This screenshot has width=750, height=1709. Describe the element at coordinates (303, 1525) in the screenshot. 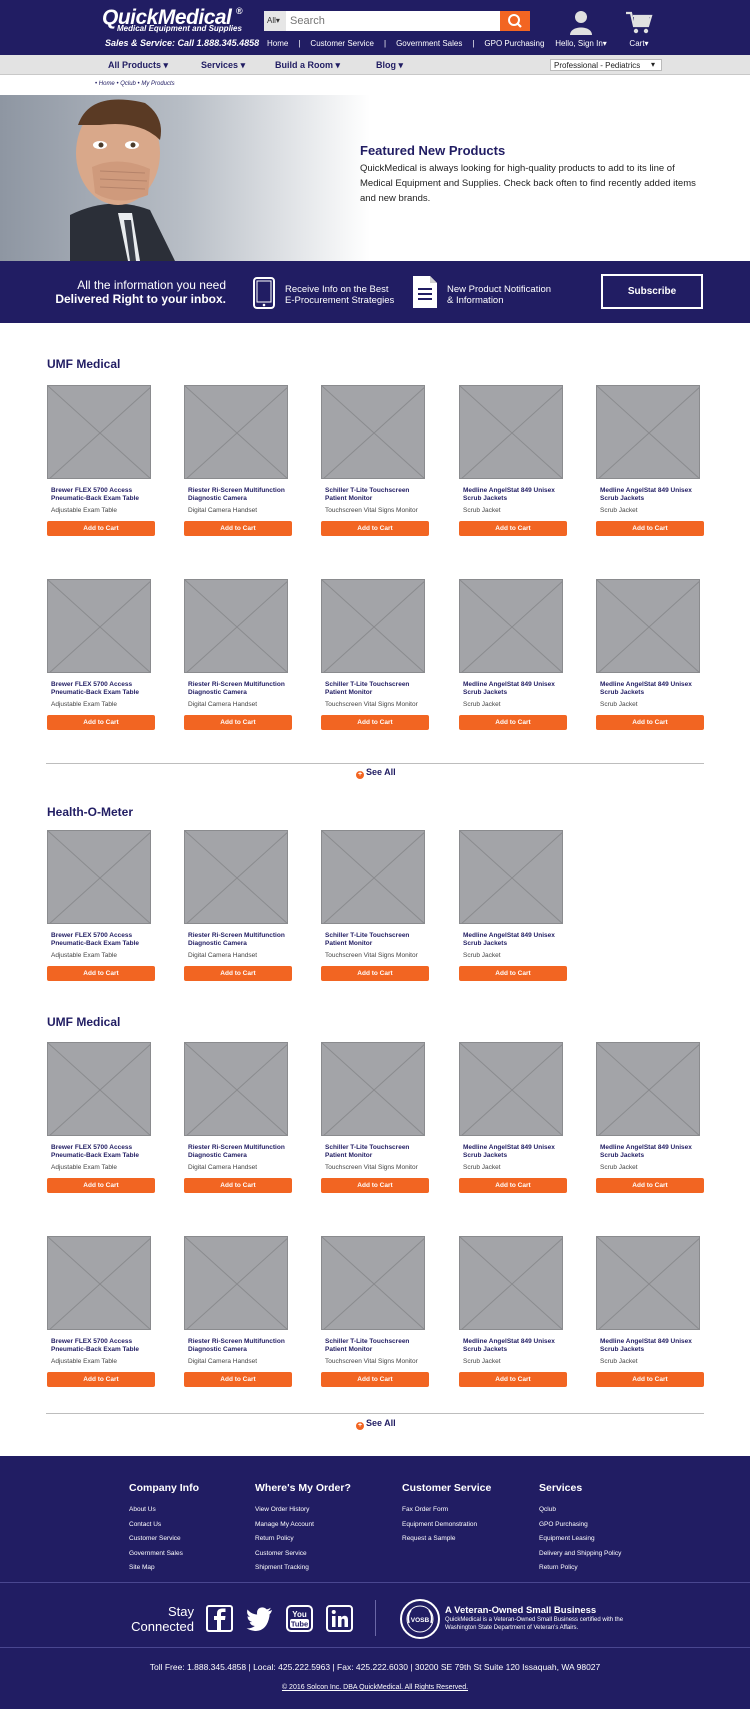

I see `footer-link: Manage My Account` at that location.